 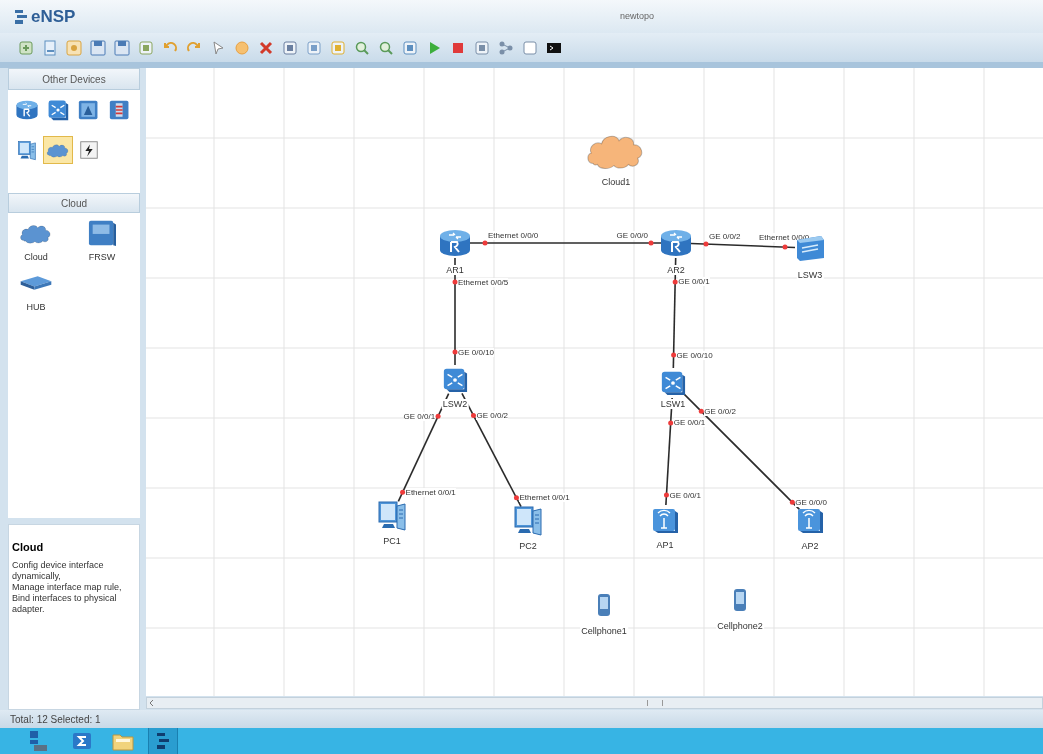 I want to click on device-label: AP1, so click(x=665, y=545).